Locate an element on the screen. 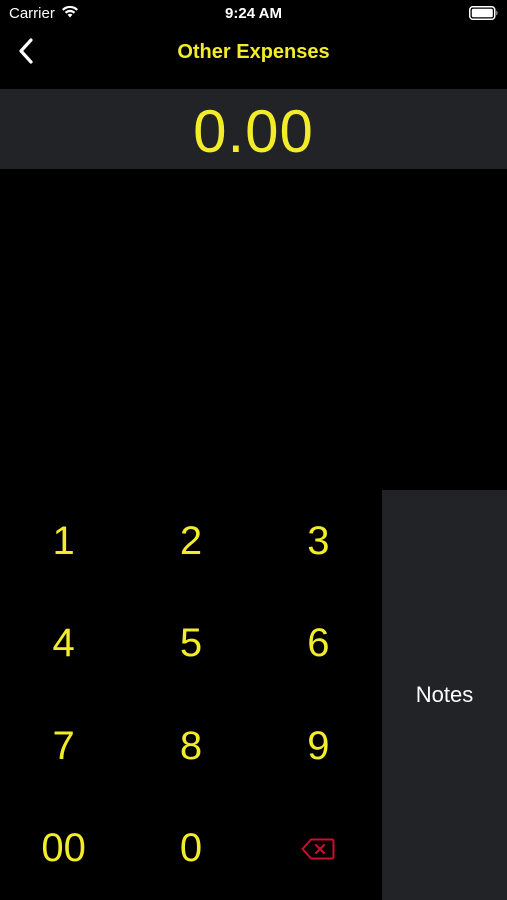 This screenshot has height=900, width=507. amount-display: 0.00 is located at coordinates (253, 129).